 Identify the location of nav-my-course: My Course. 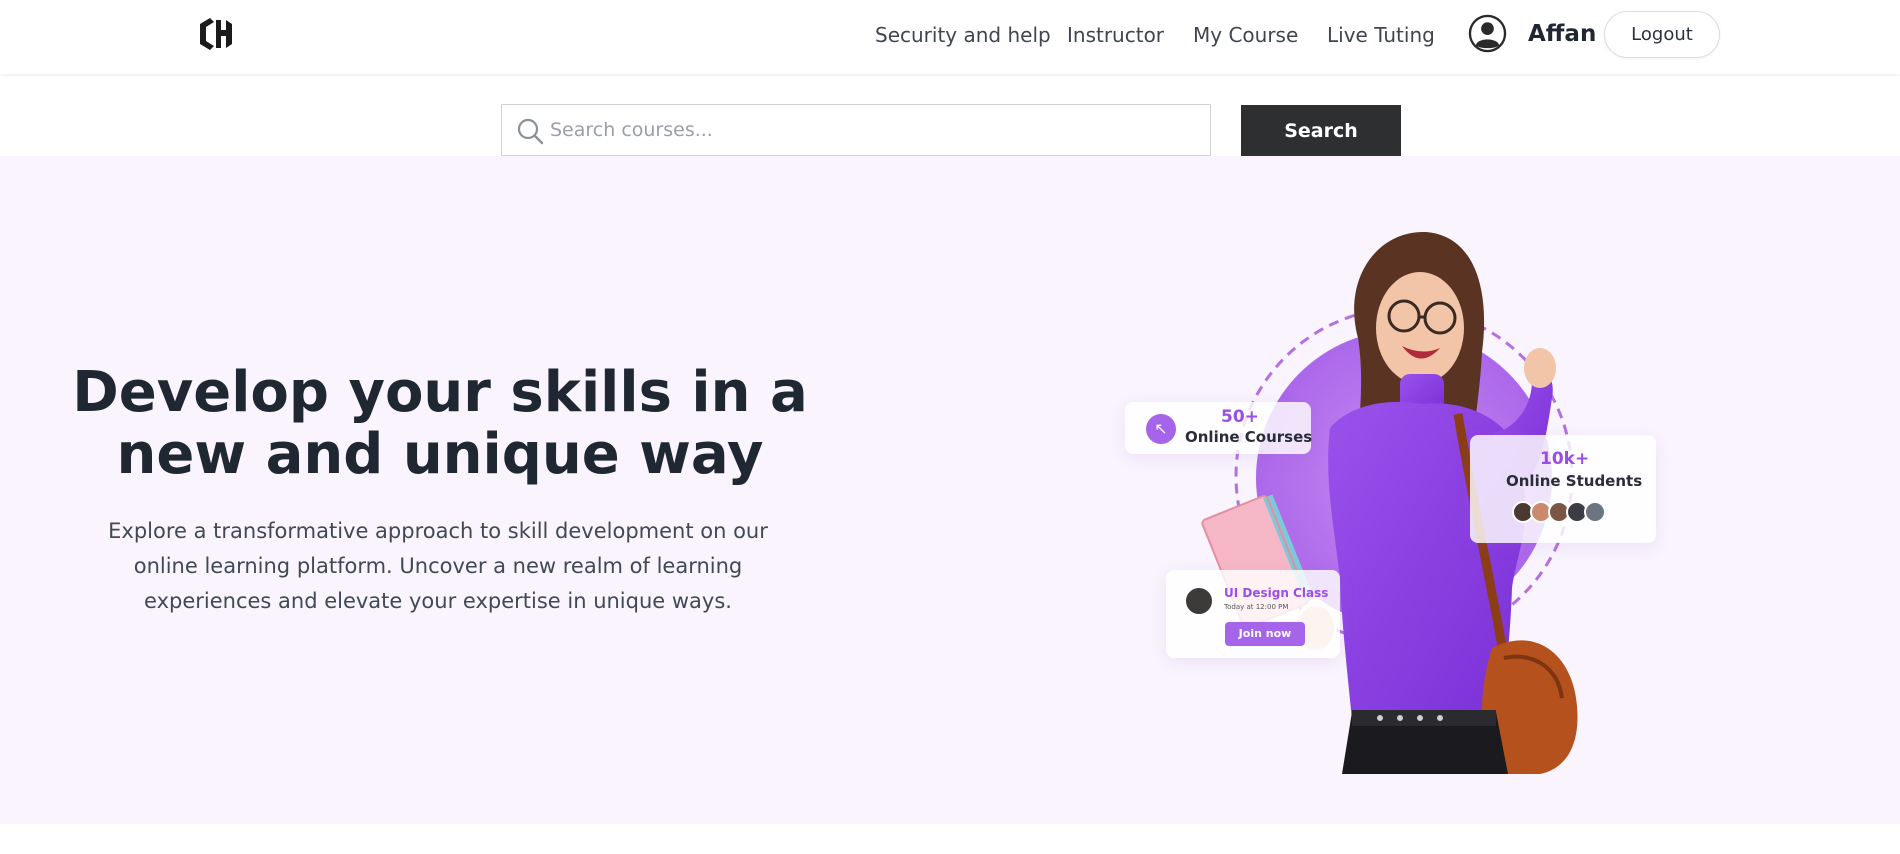
(1245, 35).